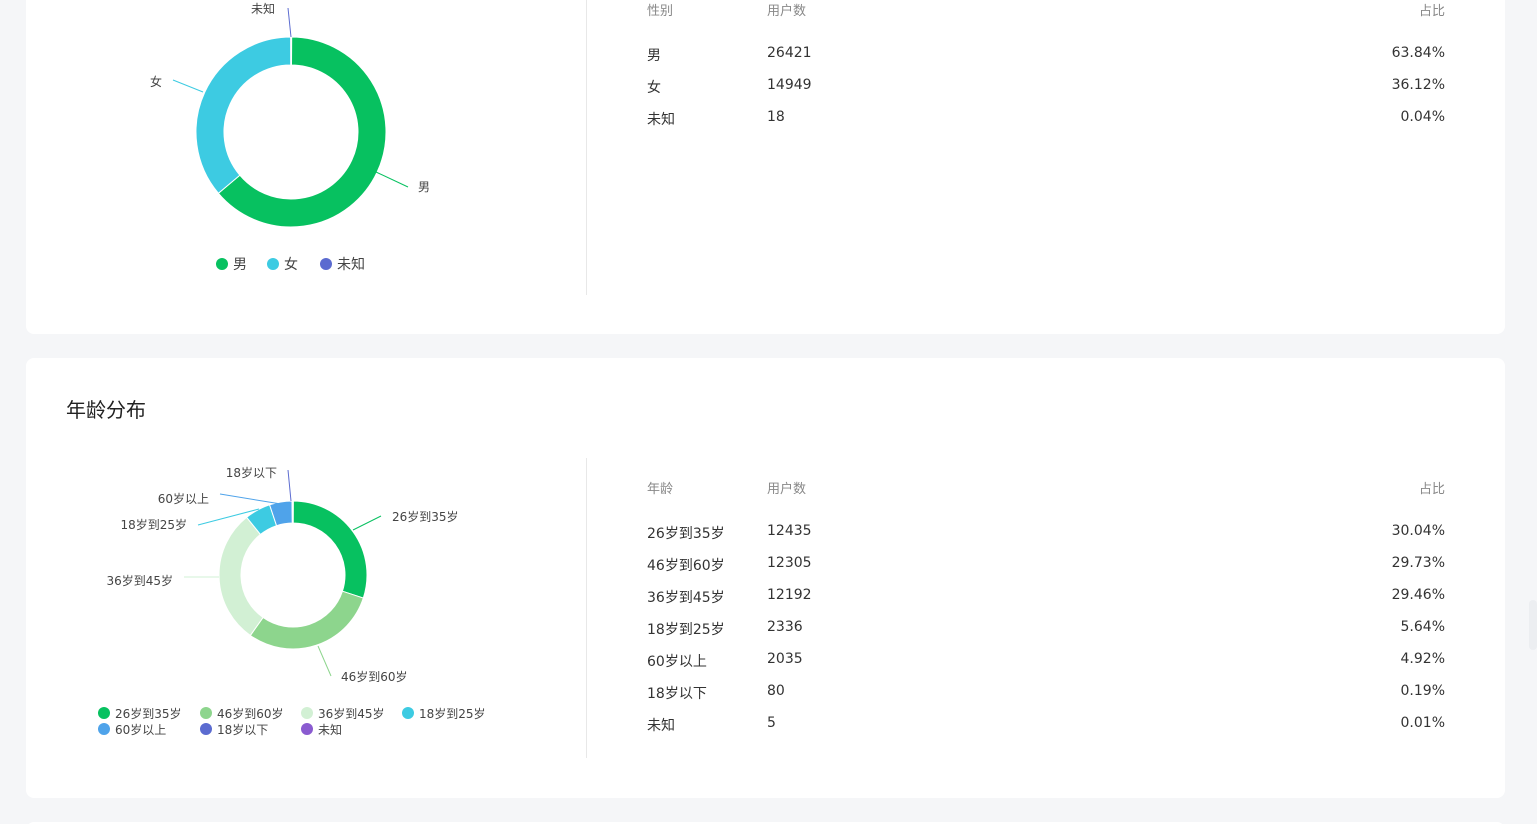  Describe the element at coordinates (686, 630) in the screenshot. I see `age-cell: 18岁到25岁` at that location.